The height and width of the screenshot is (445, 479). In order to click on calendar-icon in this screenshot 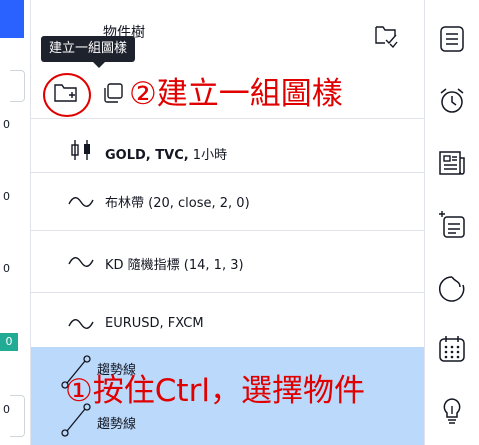, I will do `click(452, 349)`.